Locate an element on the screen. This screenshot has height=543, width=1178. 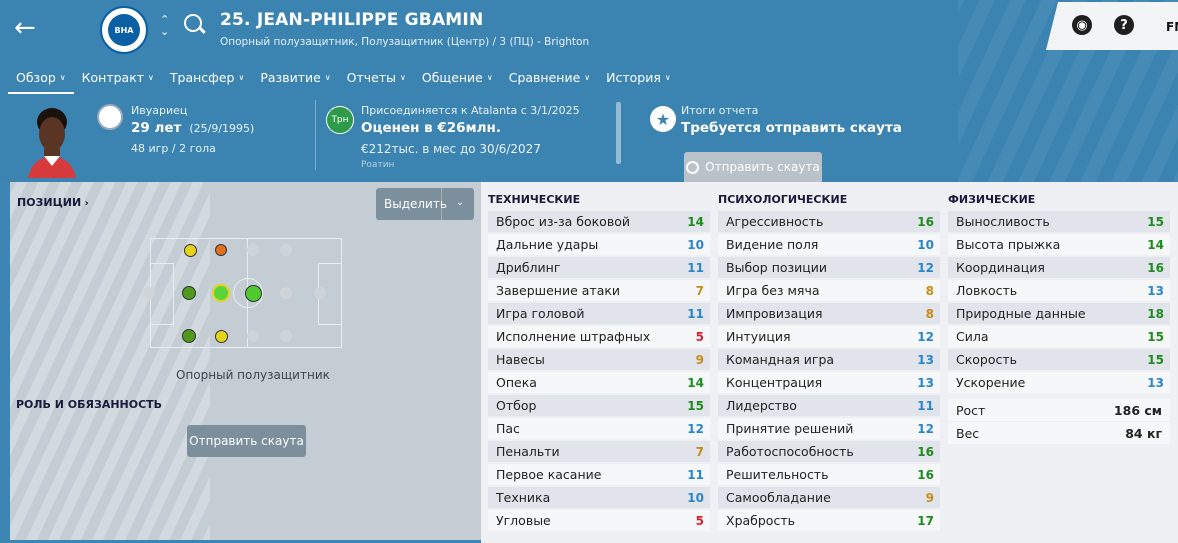
attribute-row: Работоспособность 16 is located at coordinates (829, 451).